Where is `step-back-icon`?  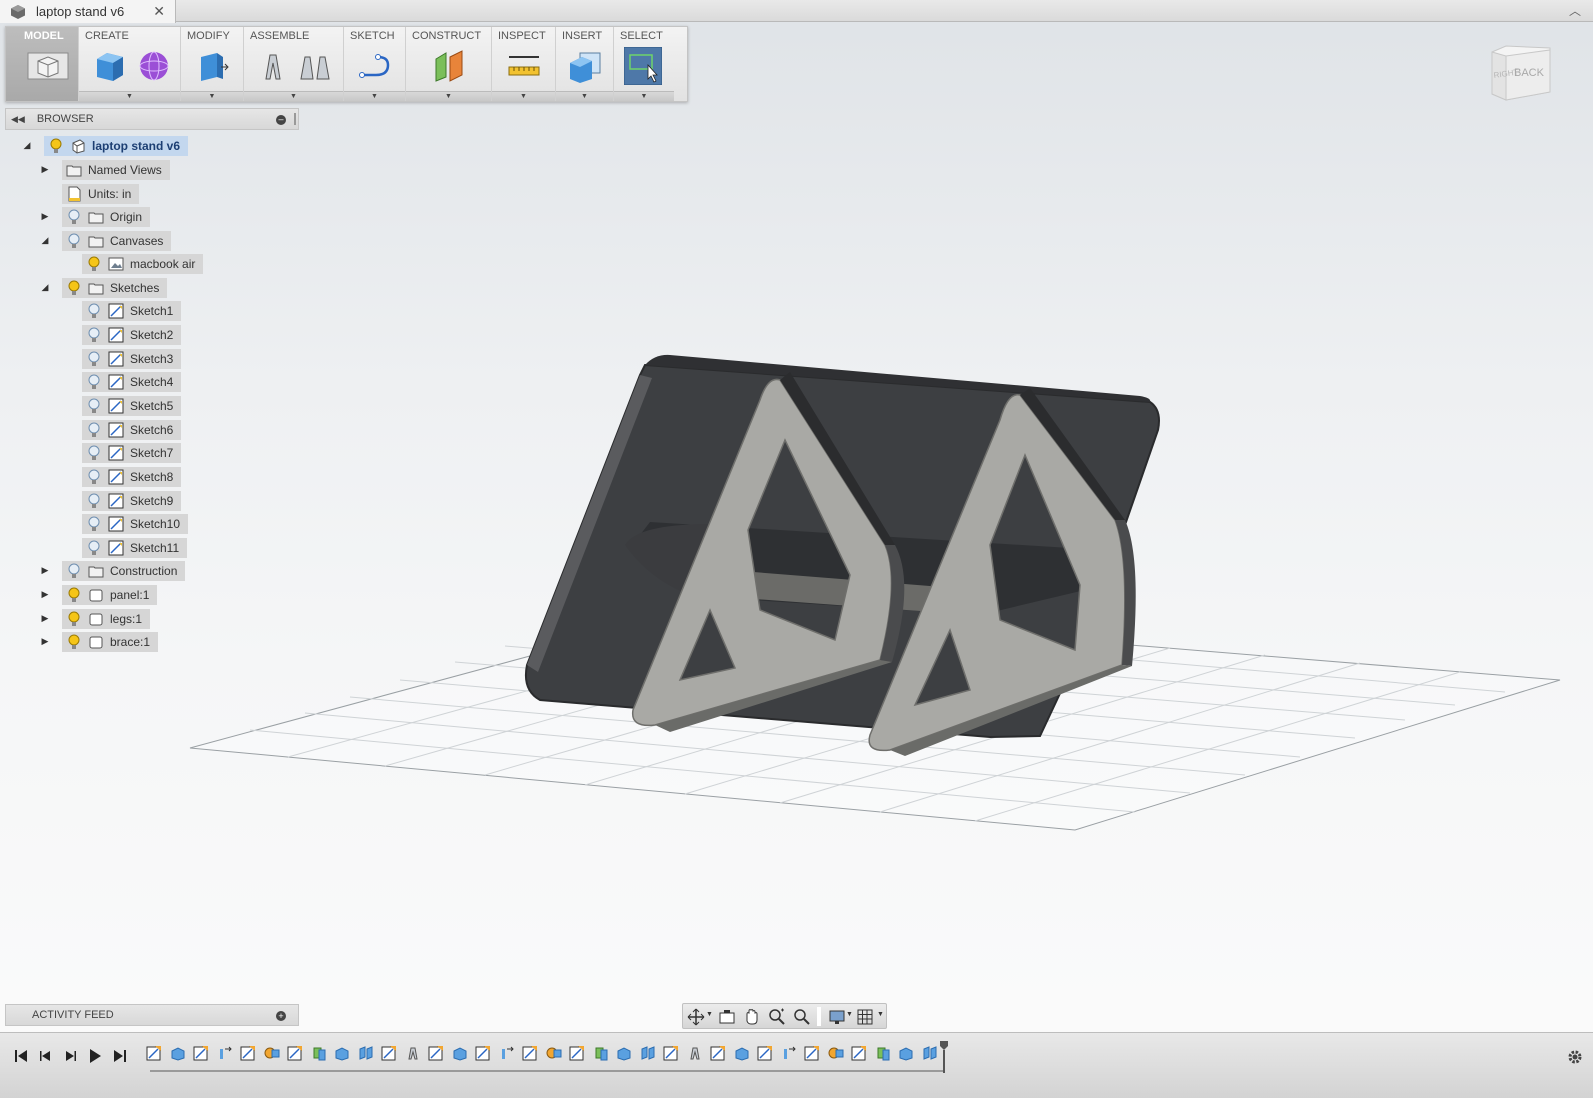 step-back-icon is located at coordinates (46, 1056).